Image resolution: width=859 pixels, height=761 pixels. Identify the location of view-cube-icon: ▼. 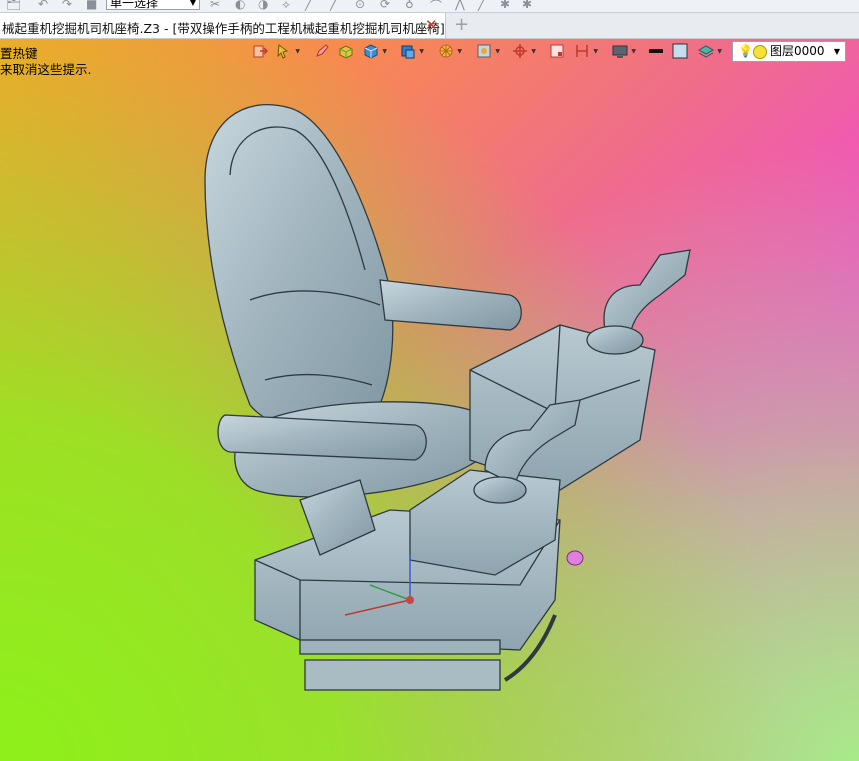
(411, 51).